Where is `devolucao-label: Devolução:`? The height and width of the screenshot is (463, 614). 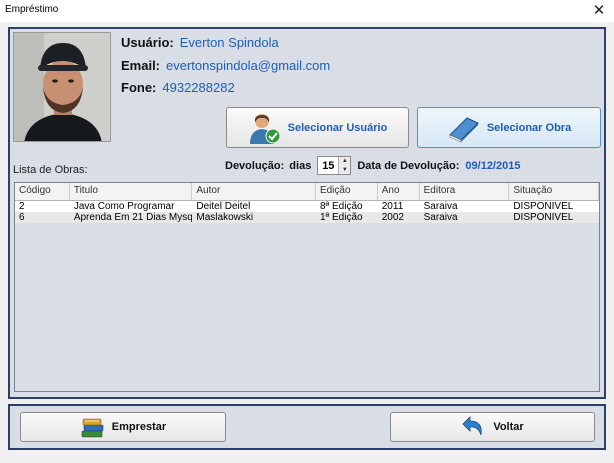 devolucao-label: Devolução: is located at coordinates (255, 165).